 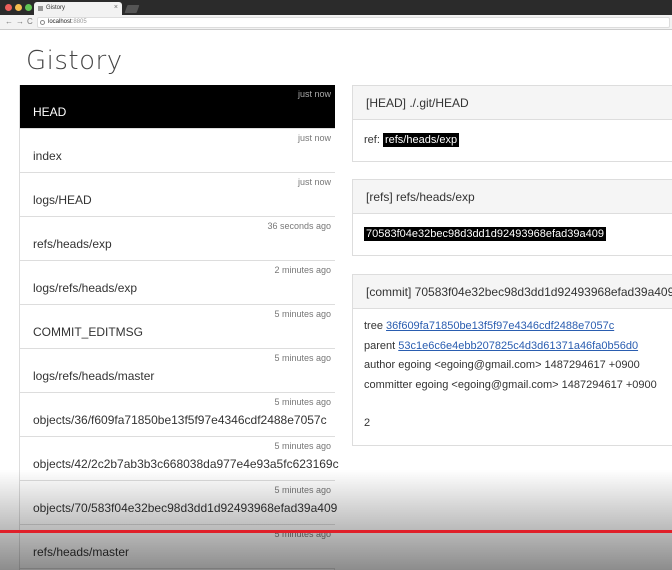 What do you see at coordinates (336, 531) in the screenshot?
I see `video-progress-bar` at bounding box center [336, 531].